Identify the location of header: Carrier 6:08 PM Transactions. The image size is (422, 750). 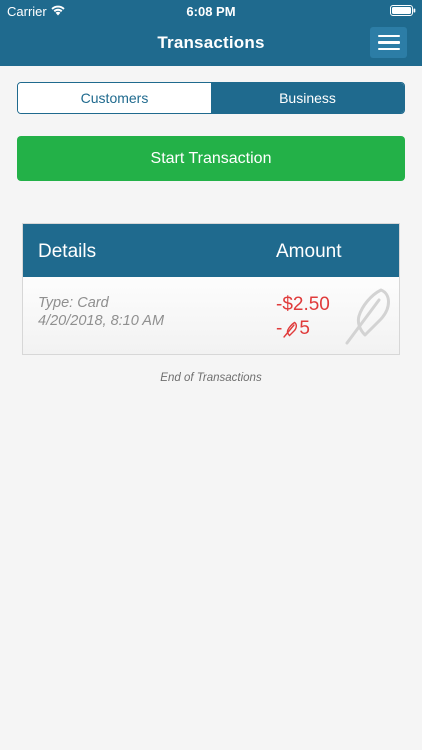
(211, 33).